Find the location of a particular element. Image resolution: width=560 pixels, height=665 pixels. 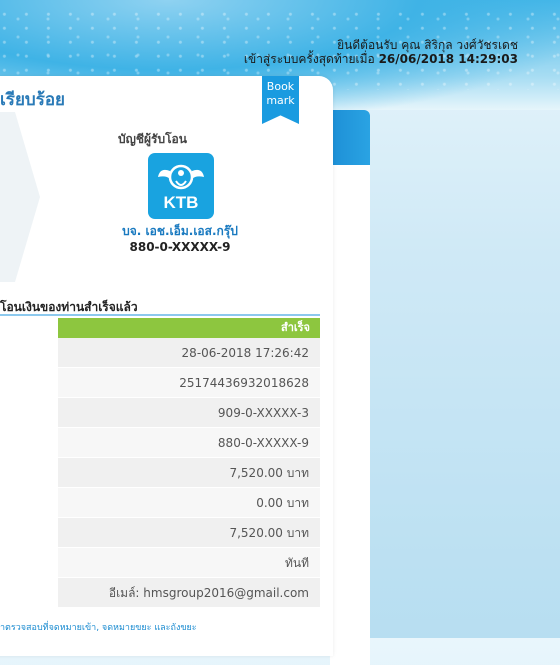

bank-logo-text: KTB is located at coordinates (181, 202).